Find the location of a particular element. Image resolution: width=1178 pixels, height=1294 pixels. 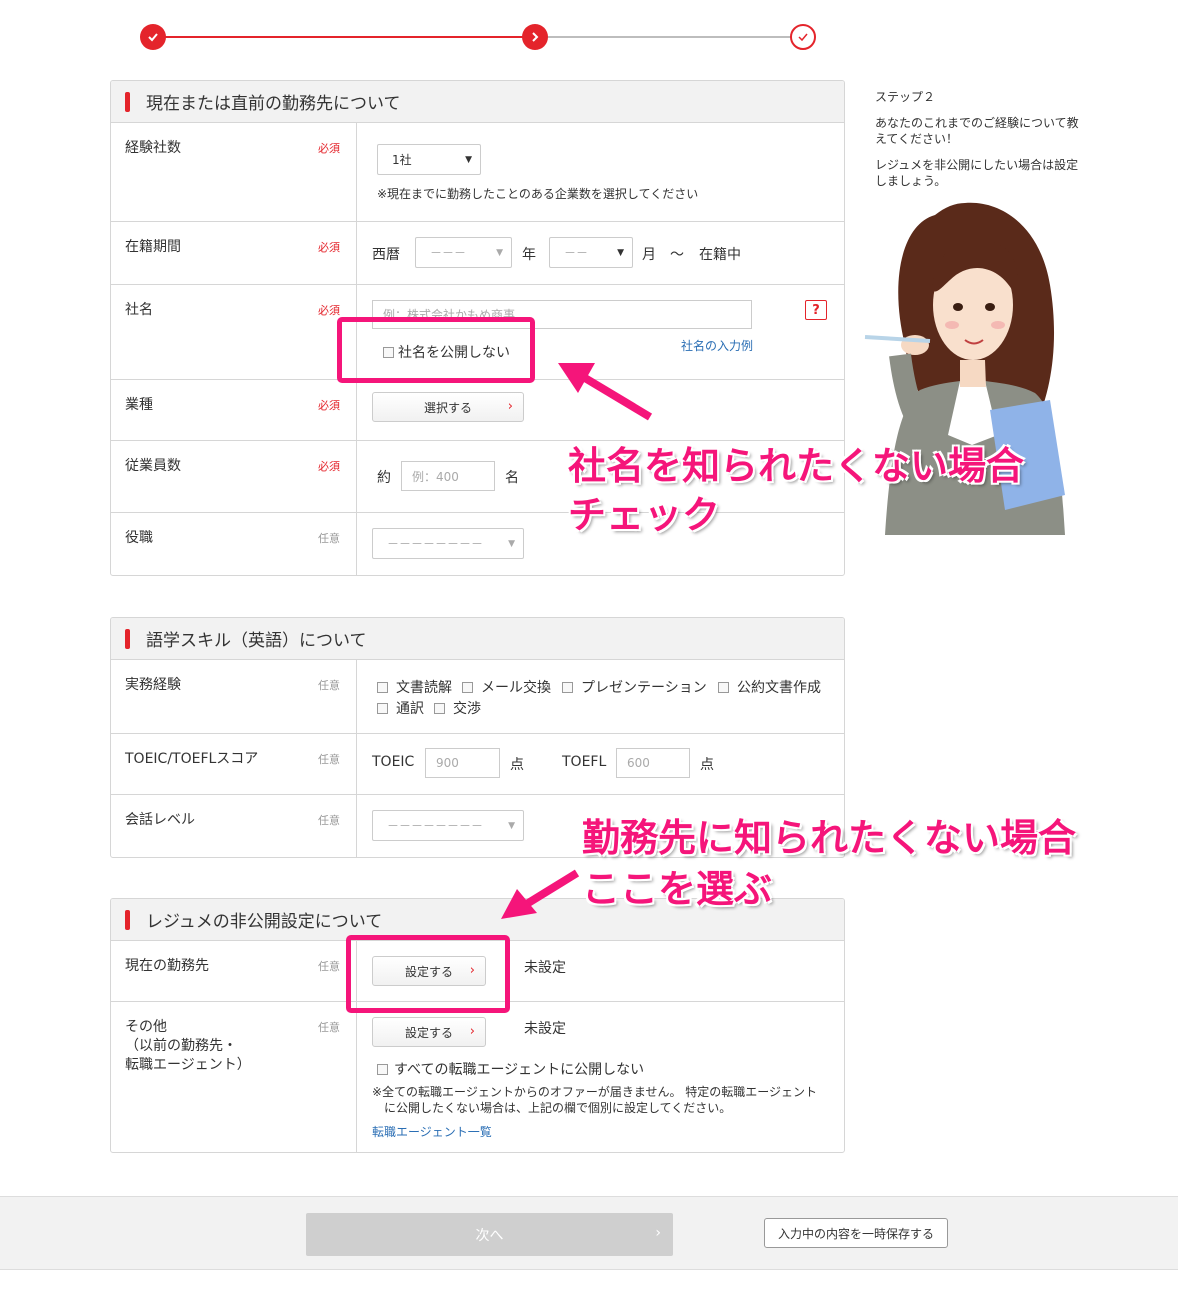

companies-count-note: ※現在までに勤務したことのある企業数を選択してください is located at coordinates (538, 194).